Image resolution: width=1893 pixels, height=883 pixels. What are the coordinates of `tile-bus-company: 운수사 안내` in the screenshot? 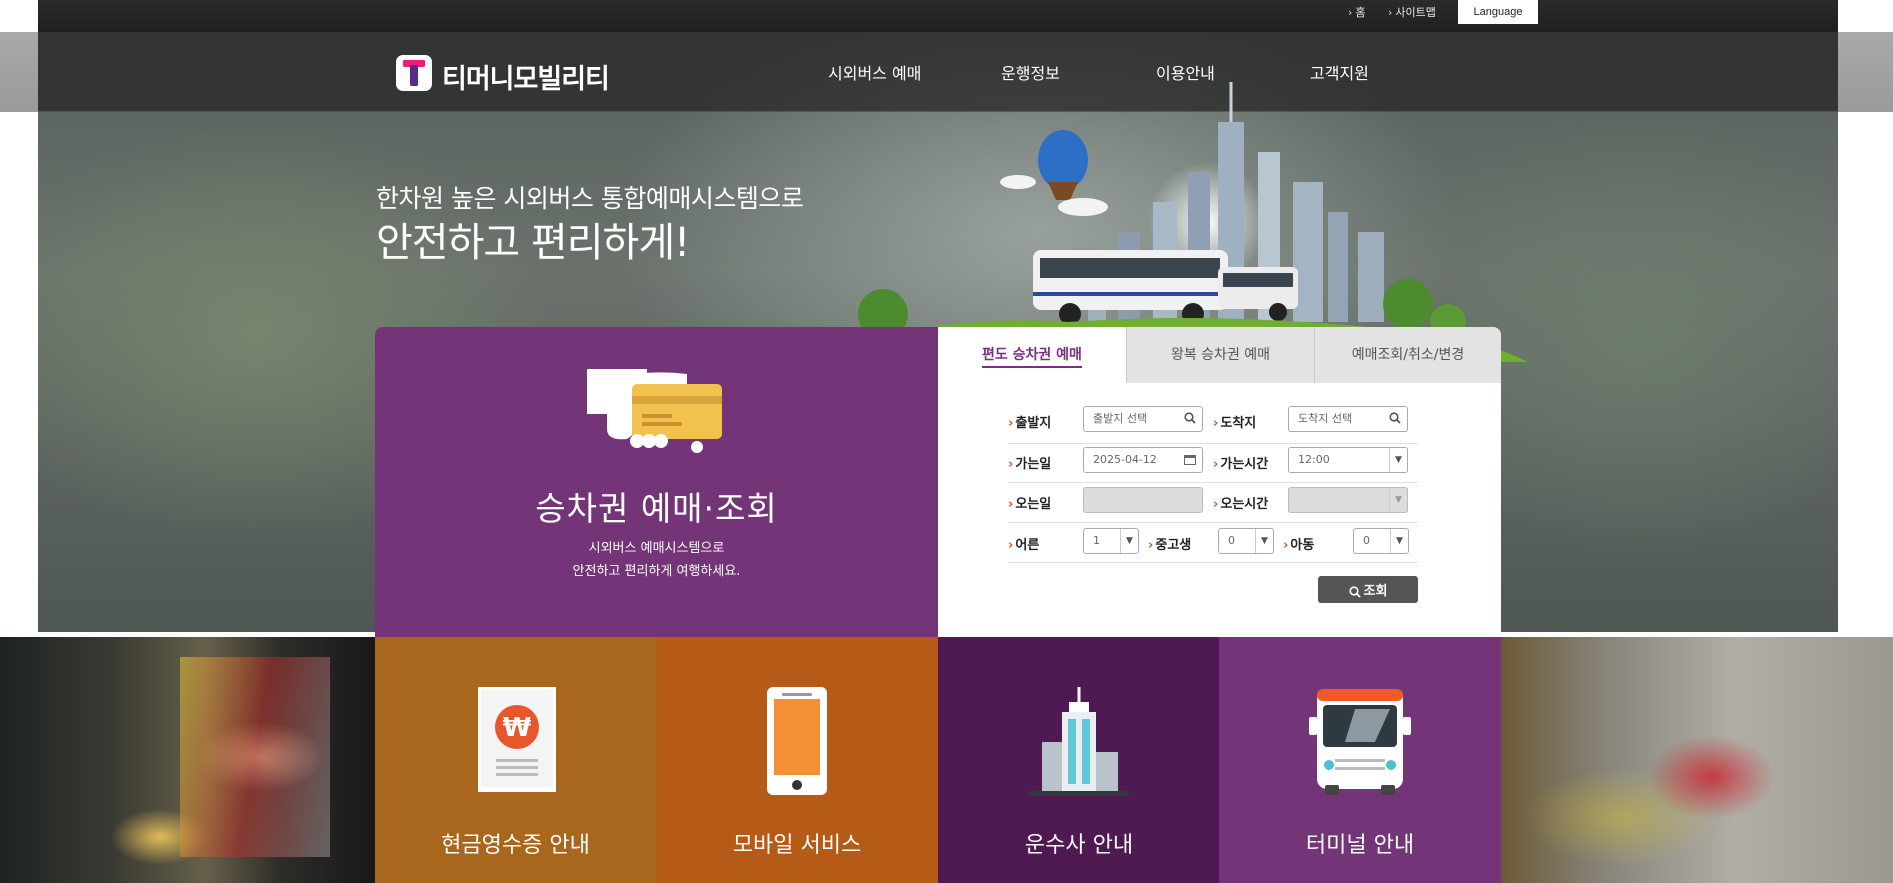 It's located at (1079, 760).